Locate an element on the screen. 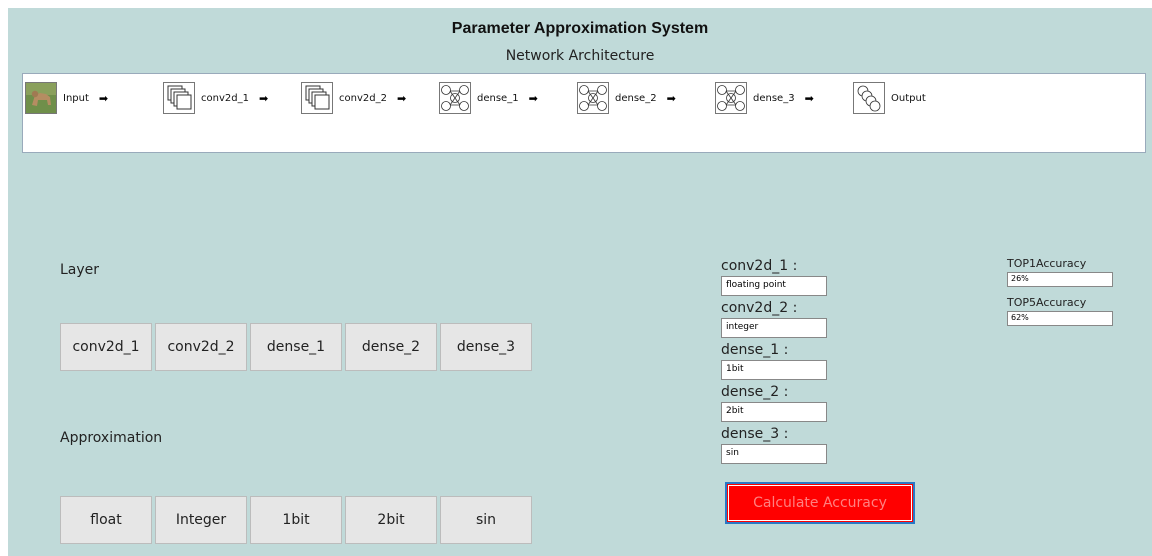 The width and height of the screenshot is (1152, 556). page-subtitle: Network Architecture is located at coordinates (580, 56).